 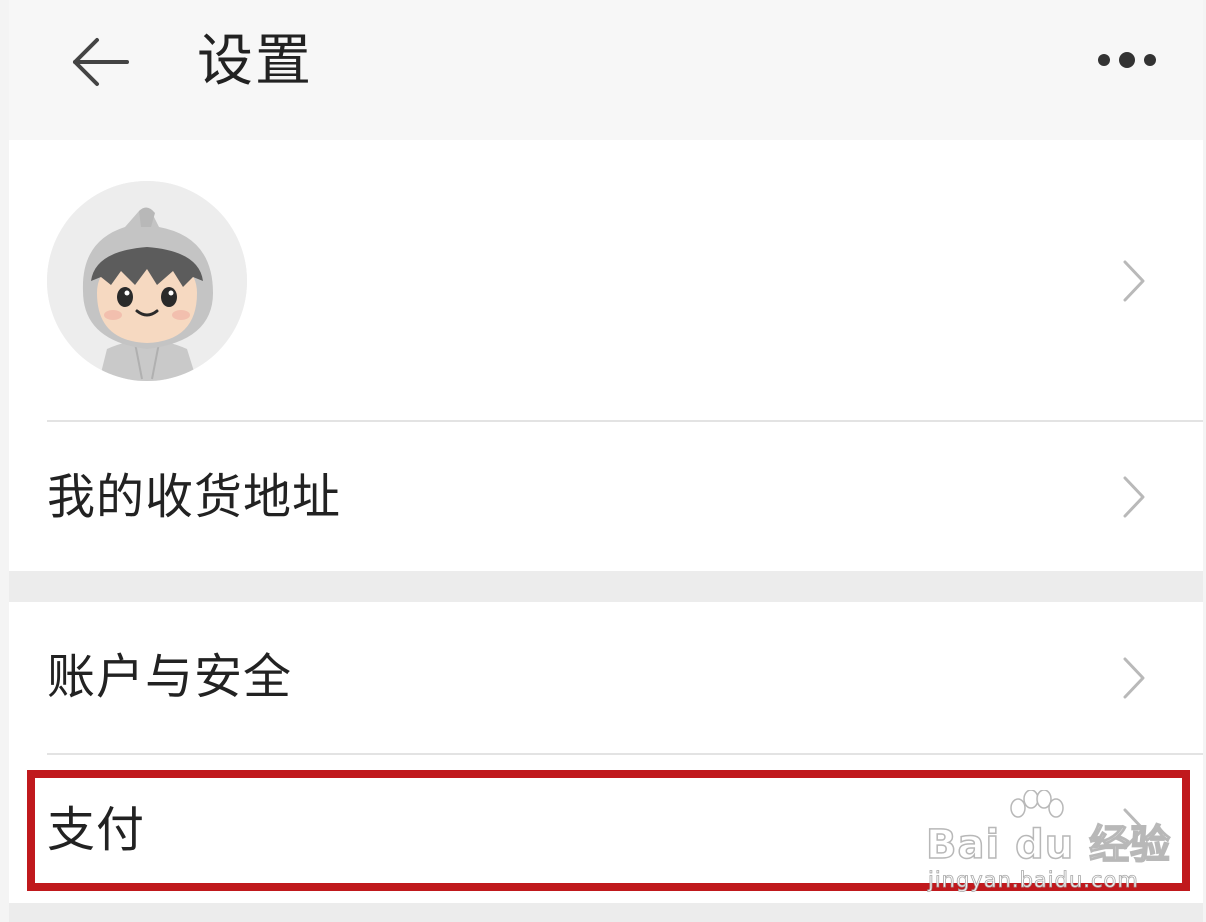 I want to click on arrow-left-icon, so click(x=101, y=62).